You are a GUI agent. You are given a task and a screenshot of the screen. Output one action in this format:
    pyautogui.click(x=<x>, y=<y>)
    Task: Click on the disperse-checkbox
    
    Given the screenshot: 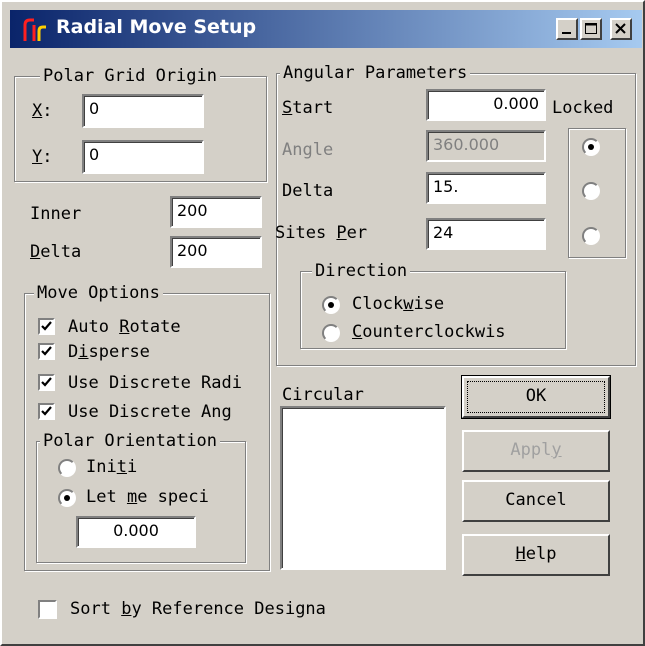 What is the action you would take?
    pyautogui.click(x=46, y=351)
    